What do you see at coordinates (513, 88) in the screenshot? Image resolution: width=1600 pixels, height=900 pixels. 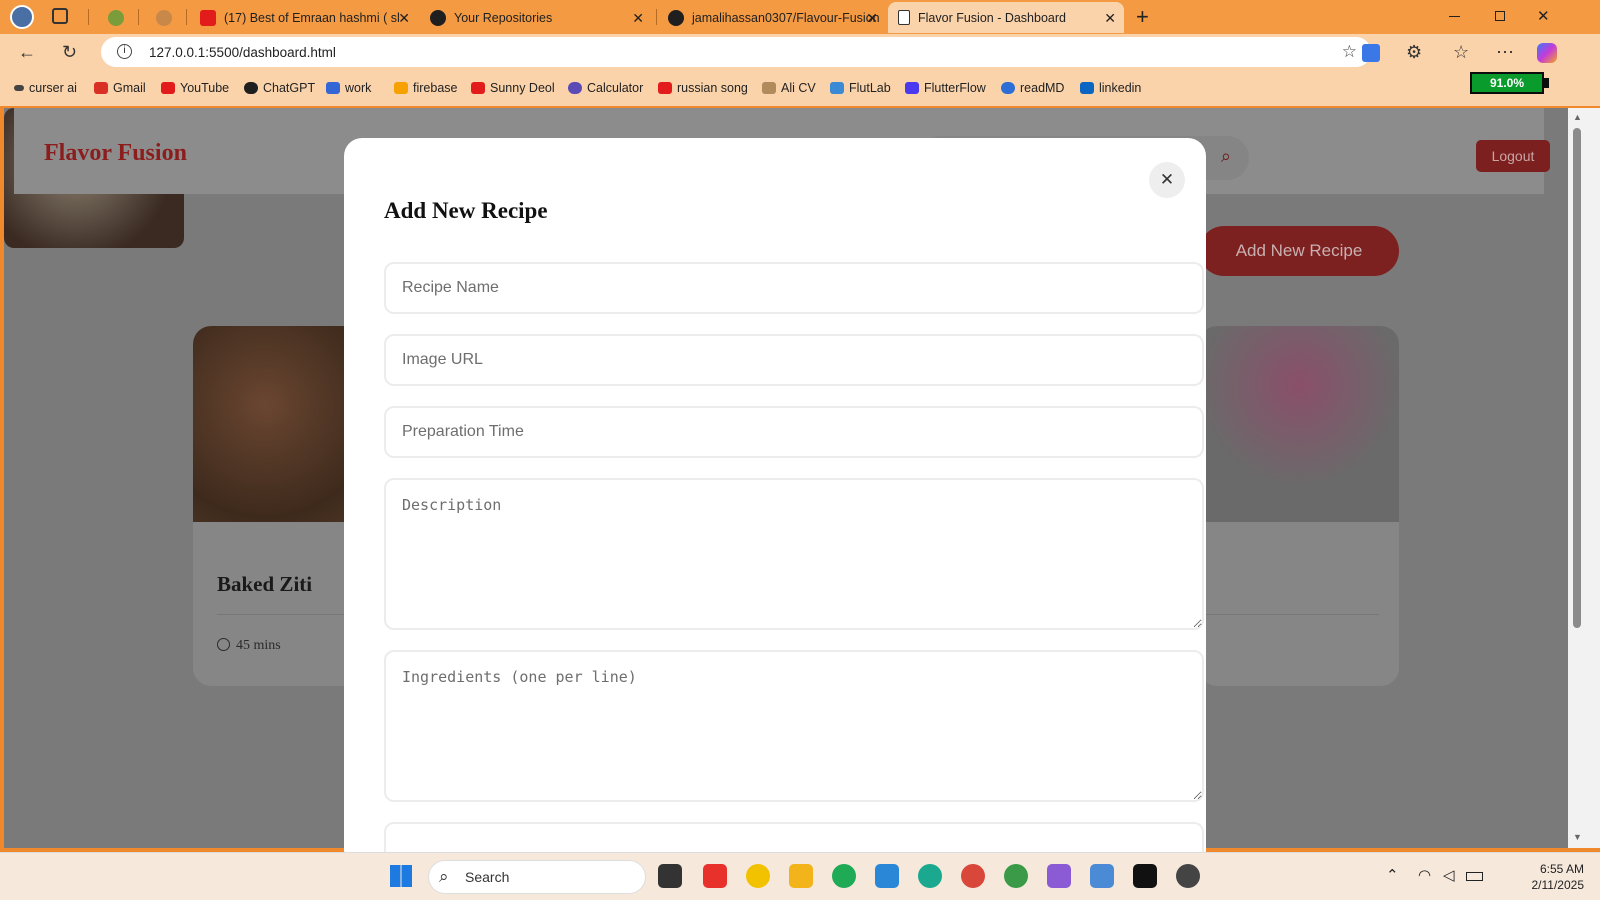 I see `bookmark-sunny-deol: Sunny Deol` at bounding box center [513, 88].